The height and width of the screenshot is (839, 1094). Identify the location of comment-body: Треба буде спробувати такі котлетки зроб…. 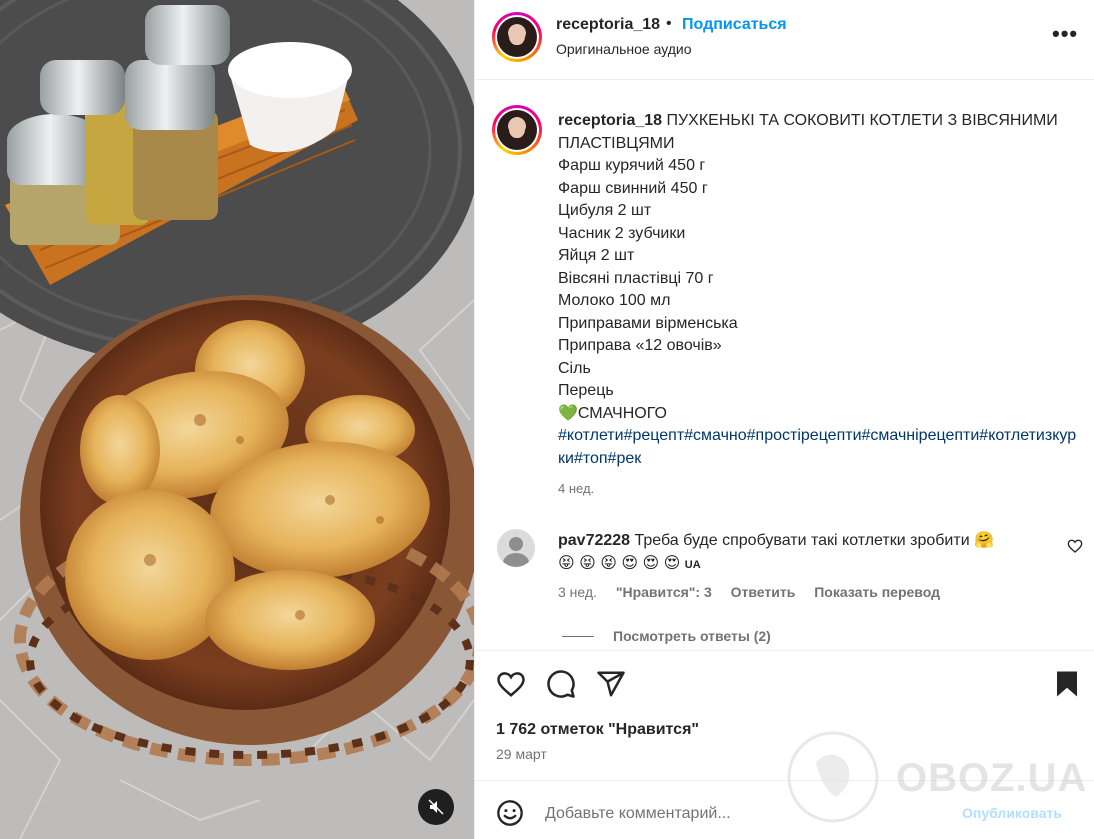
(814, 540).